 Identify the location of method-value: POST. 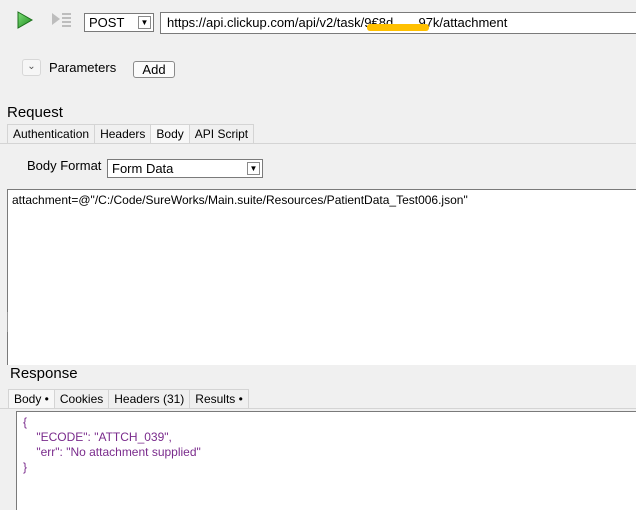
(107, 22).